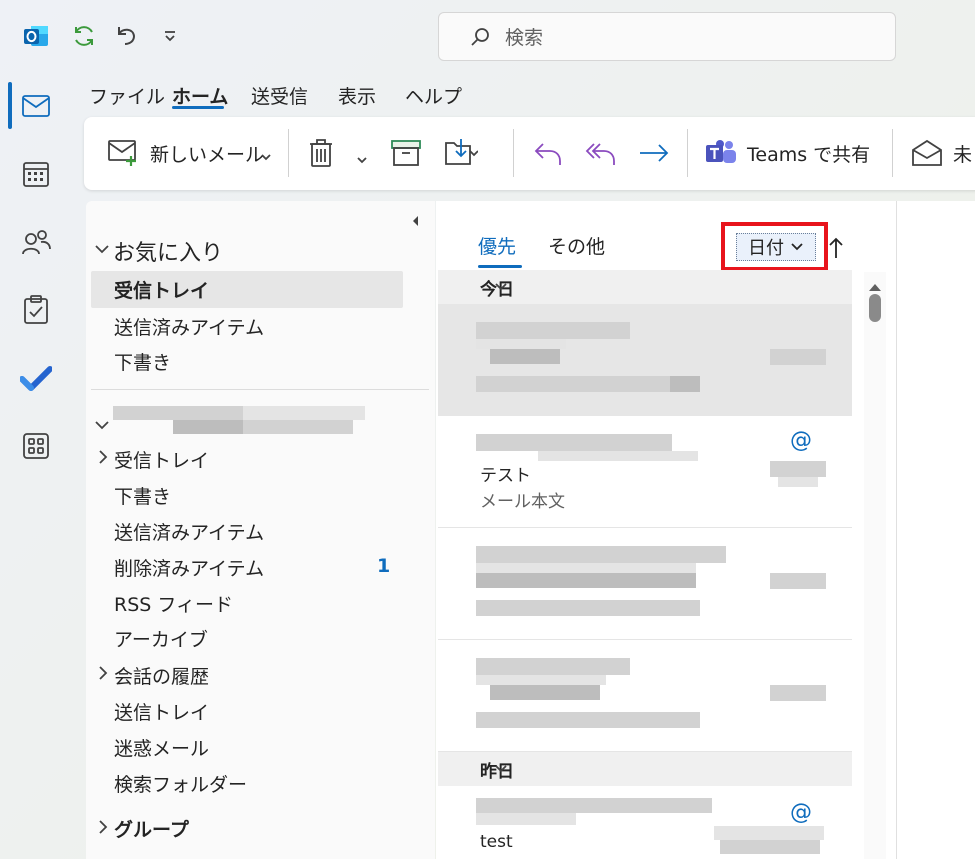 The image size is (975, 859). What do you see at coordinates (524, 38) in the screenshot?
I see `search-placeholder: 検索` at bounding box center [524, 38].